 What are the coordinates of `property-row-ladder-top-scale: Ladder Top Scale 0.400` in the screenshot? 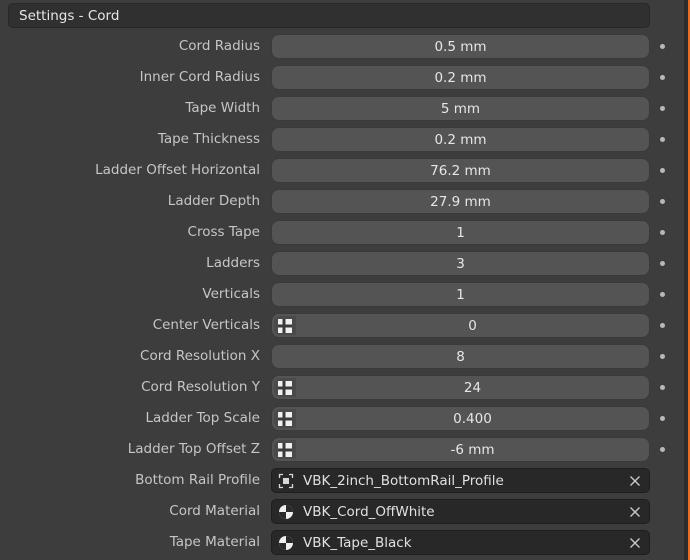 It's located at (345, 418).